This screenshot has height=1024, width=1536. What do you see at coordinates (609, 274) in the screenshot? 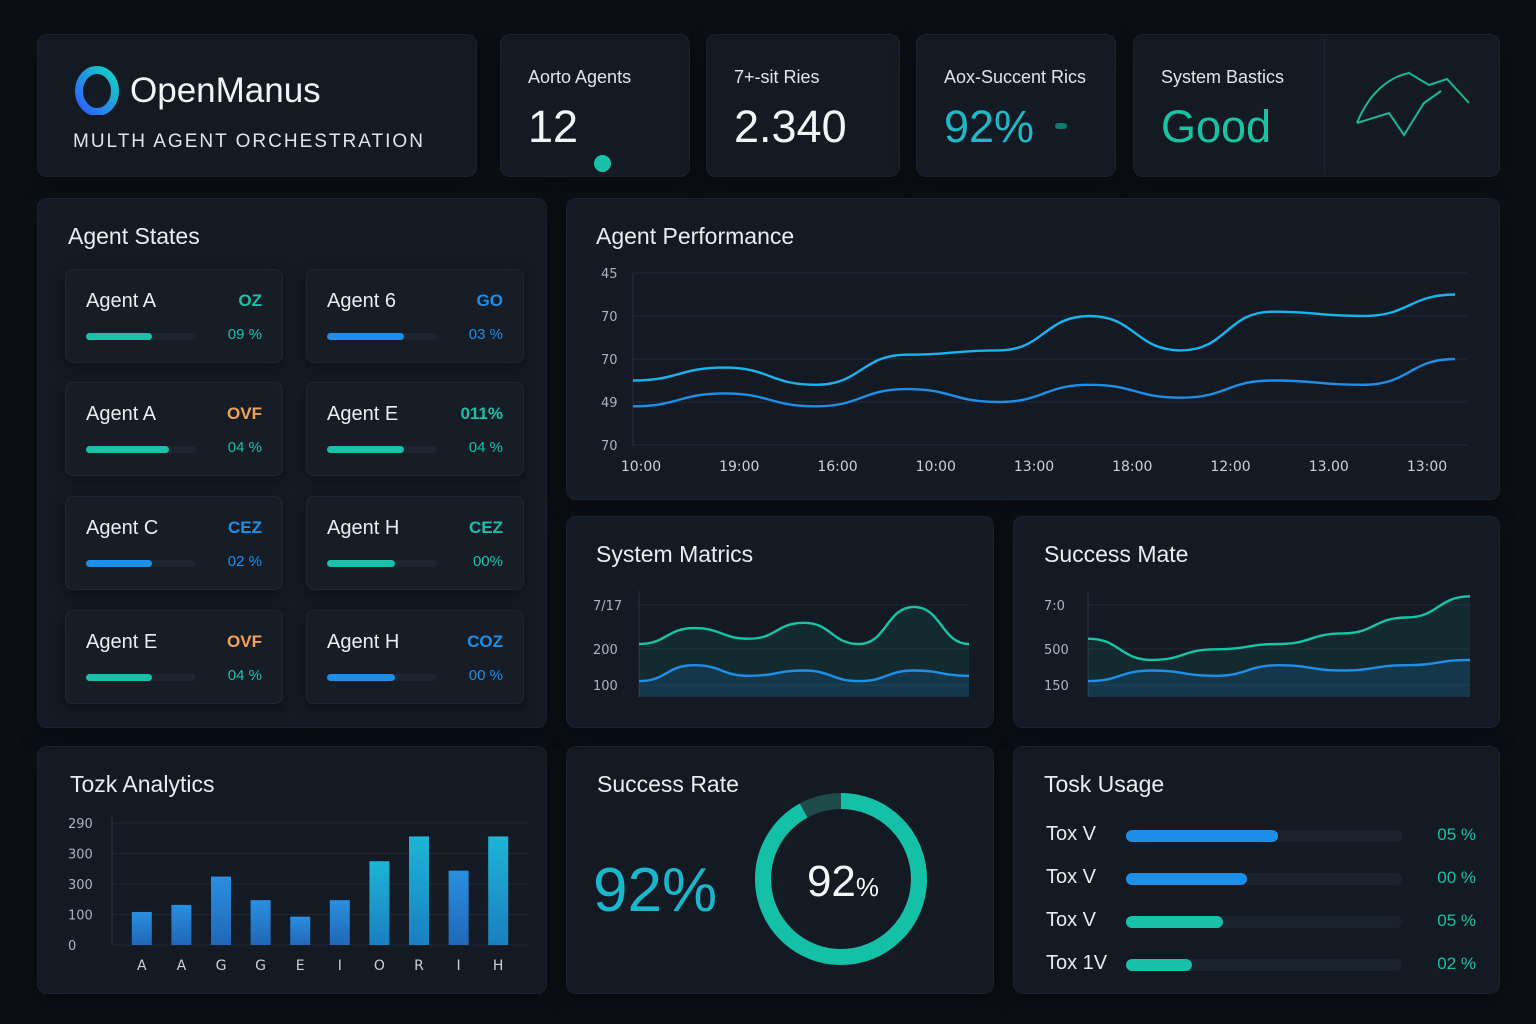
I see `y-tick-label: 45` at bounding box center [609, 274].